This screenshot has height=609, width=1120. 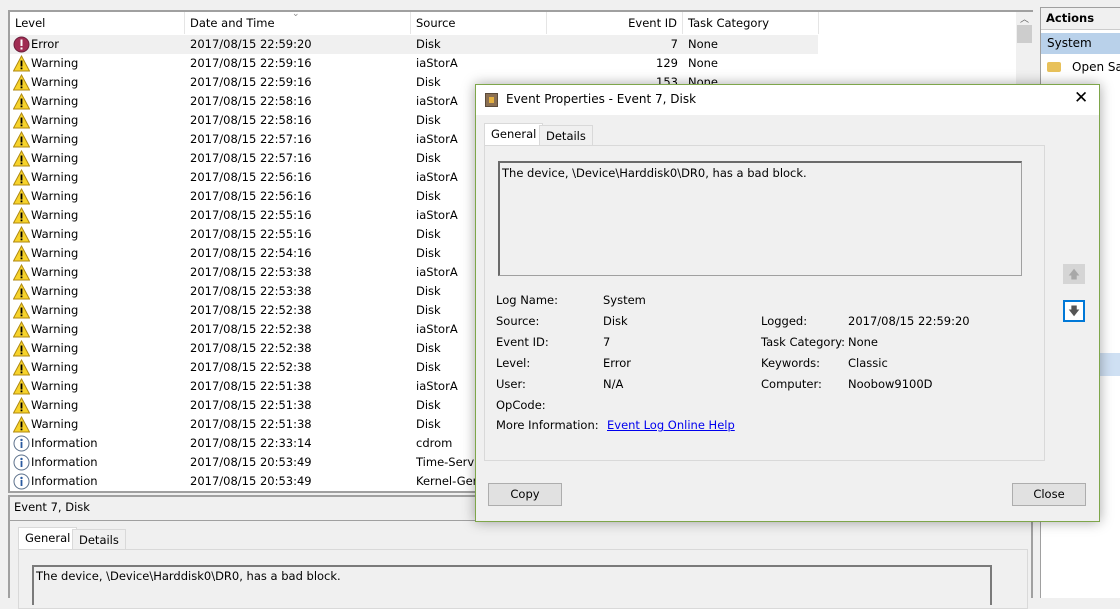 What do you see at coordinates (703, 63) in the screenshot?
I see `task-category-cell: None` at bounding box center [703, 63].